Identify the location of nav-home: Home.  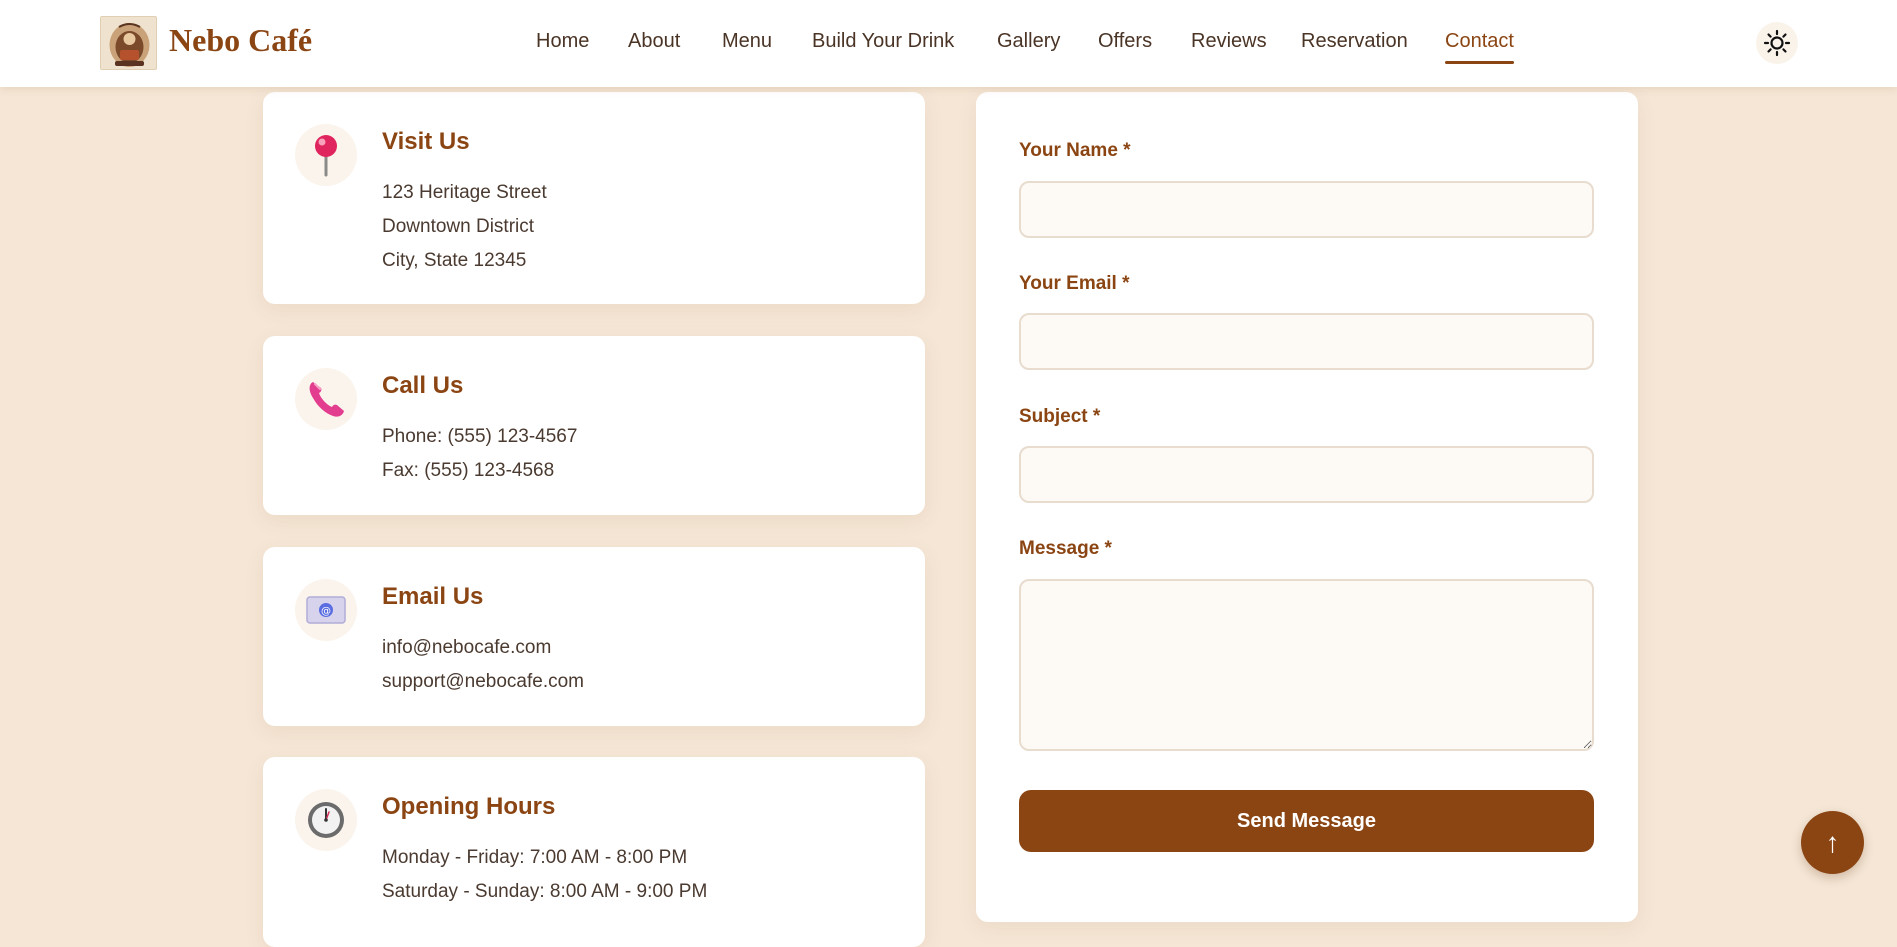
(562, 41).